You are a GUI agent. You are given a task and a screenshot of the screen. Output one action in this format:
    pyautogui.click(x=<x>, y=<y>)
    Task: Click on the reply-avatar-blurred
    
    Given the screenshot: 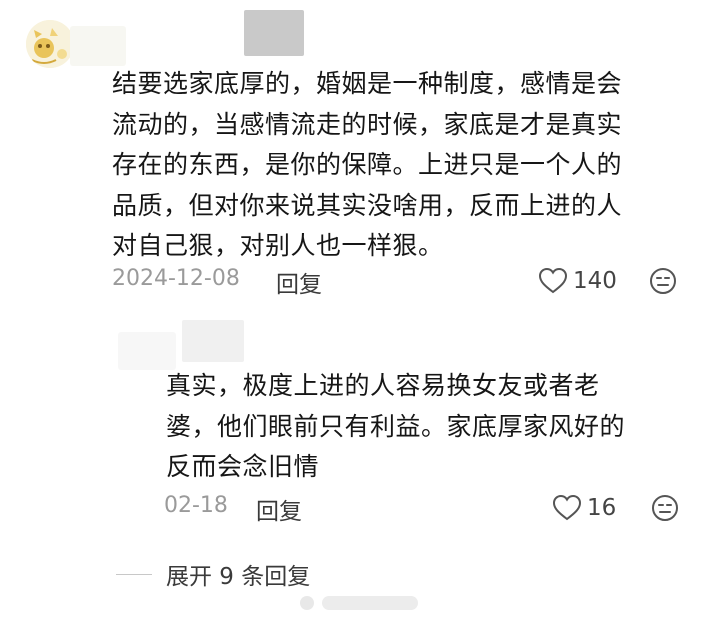 What is the action you would take?
    pyautogui.click(x=147, y=351)
    